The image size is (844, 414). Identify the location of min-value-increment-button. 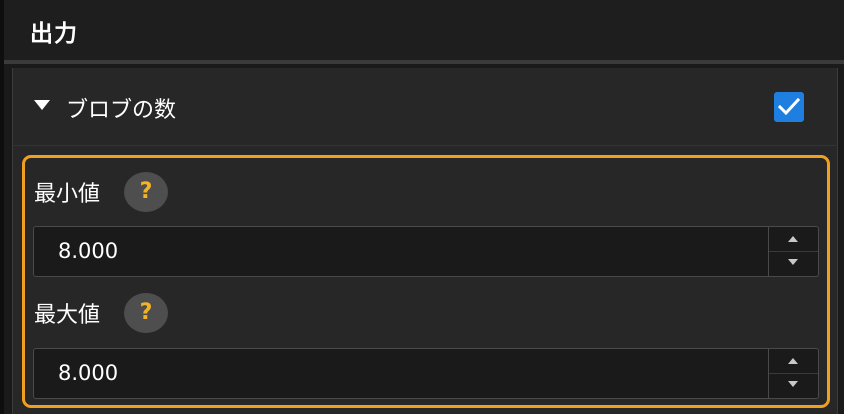
(793, 239).